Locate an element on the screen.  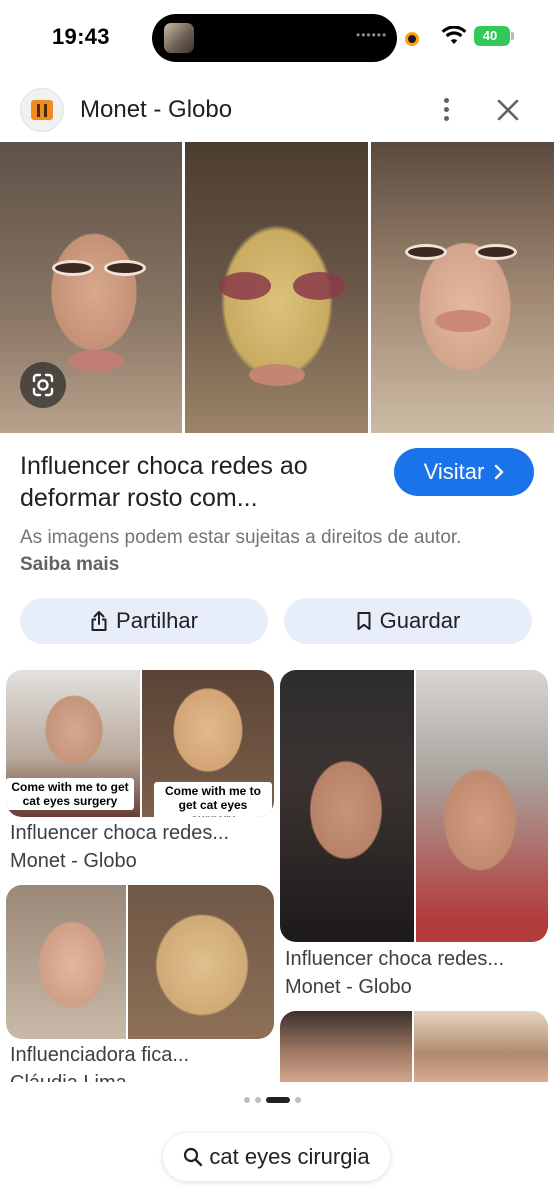
battery-indicator: 40 is located at coordinates (492, 36).